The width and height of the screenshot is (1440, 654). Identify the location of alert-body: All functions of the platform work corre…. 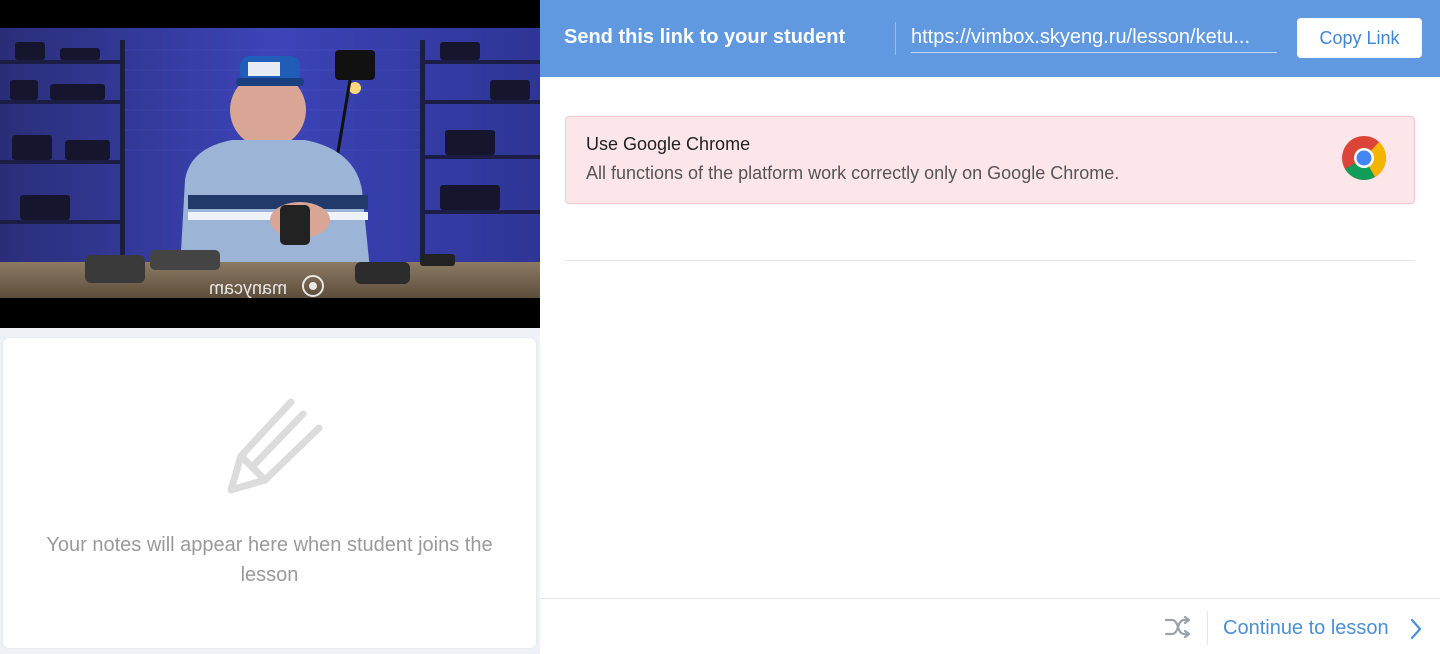
(853, 173).